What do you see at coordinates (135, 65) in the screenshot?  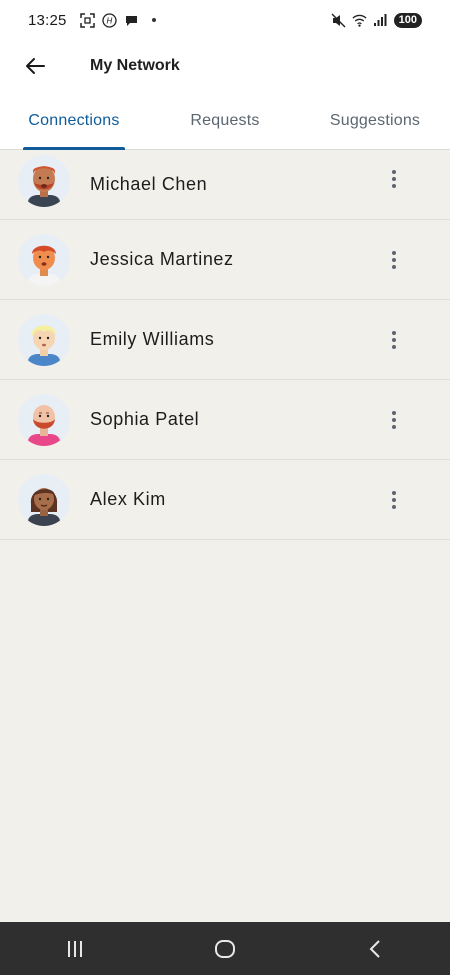 I see `page-title: My Network` at bounding box center [135, 65].